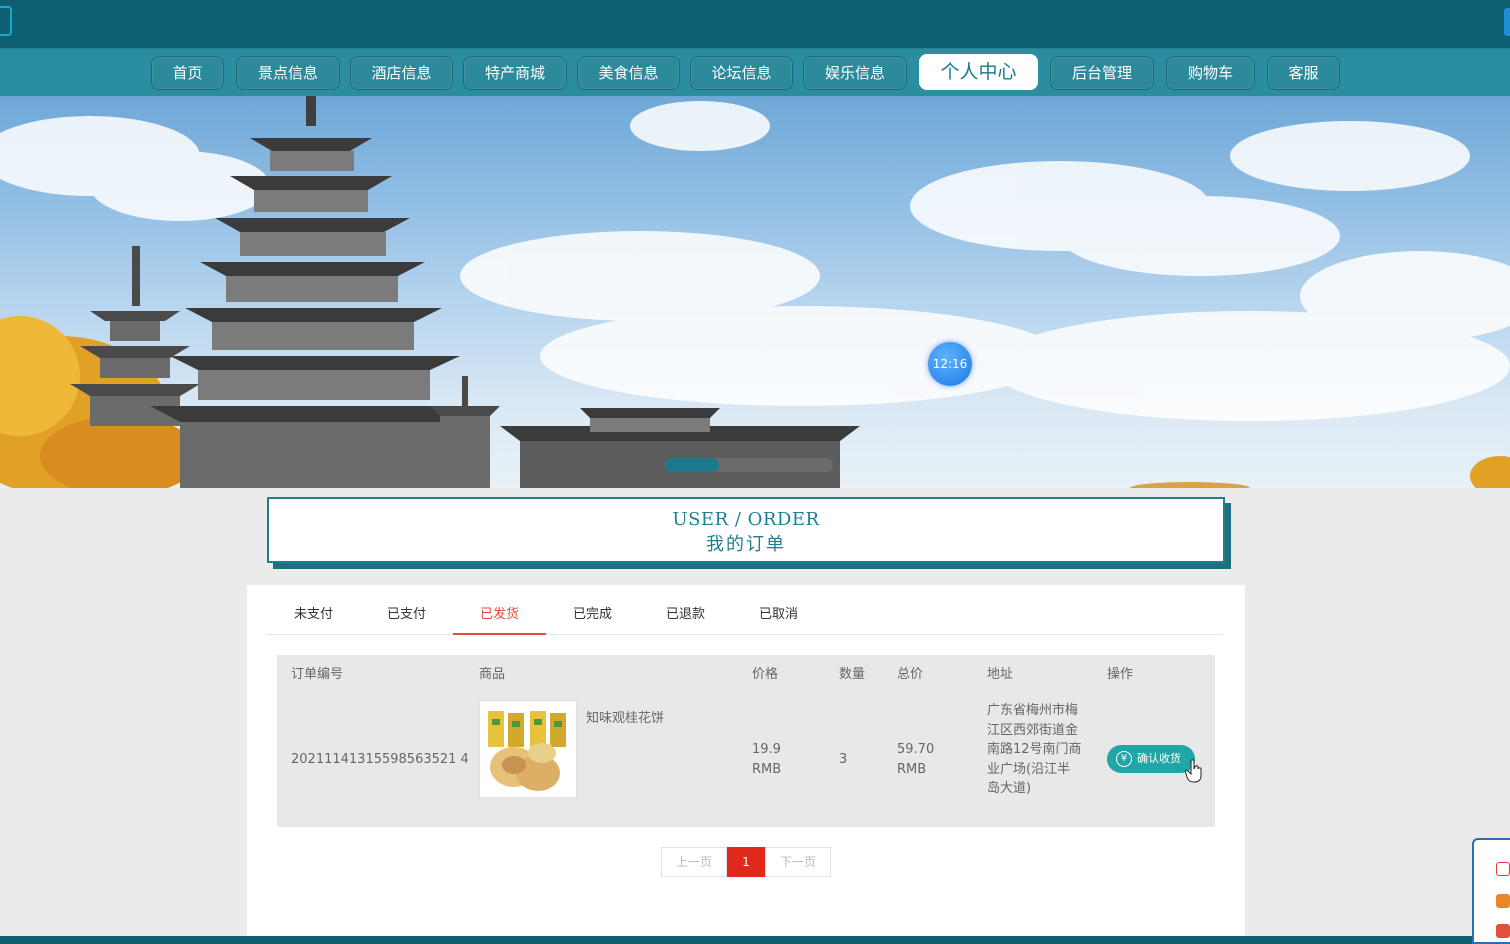  Describe the element at coordinates (852, 674) in the screenshot. I see `header-qty: 数量` at that location.